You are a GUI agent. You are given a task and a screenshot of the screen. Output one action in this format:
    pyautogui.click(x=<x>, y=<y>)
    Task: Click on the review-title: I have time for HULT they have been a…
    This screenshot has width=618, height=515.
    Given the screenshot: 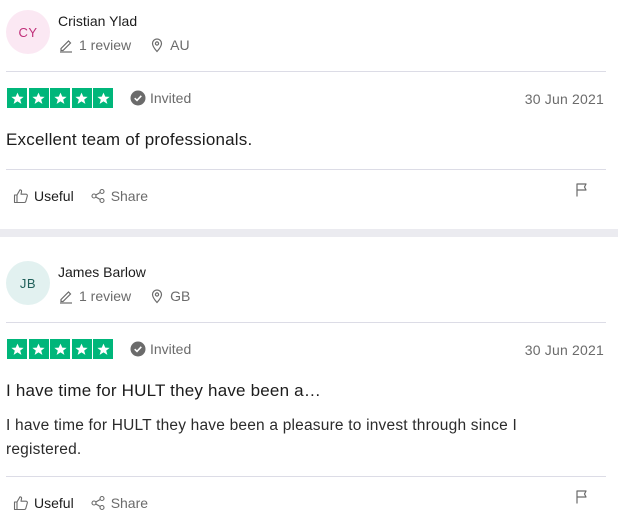 What is the action you would take?
    pyautogui.click(x=163, y=391)
    